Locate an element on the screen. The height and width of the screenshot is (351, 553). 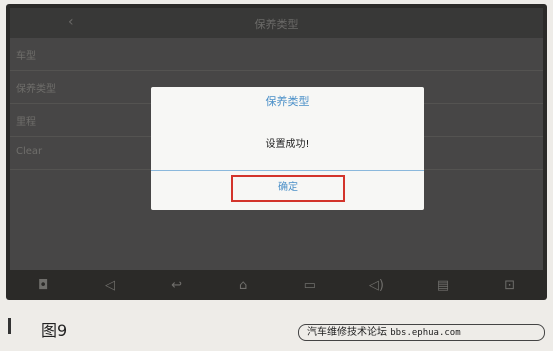
ok-button: 确定 is located at coordinates (288, 188).